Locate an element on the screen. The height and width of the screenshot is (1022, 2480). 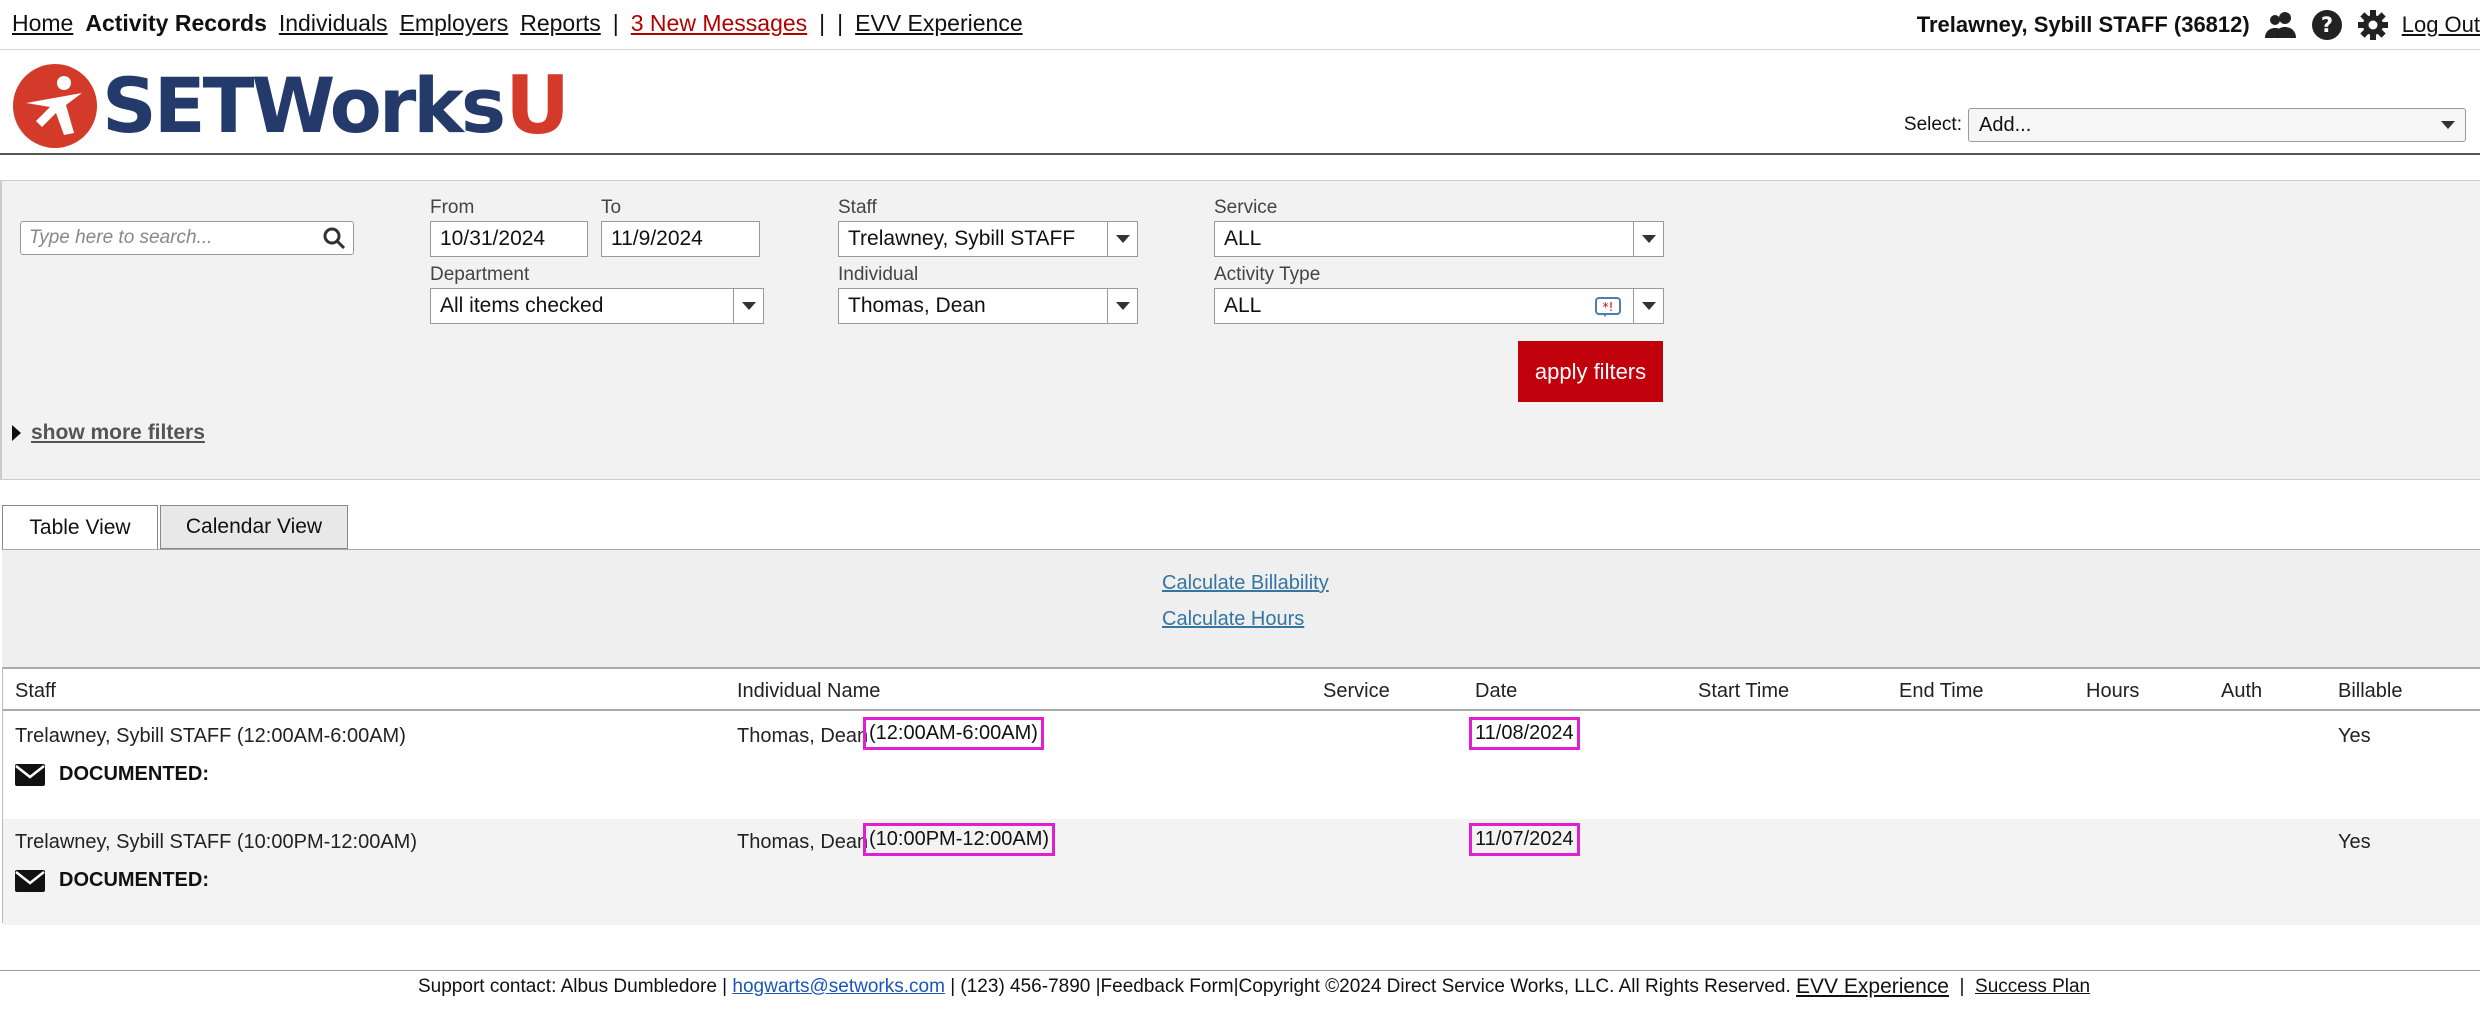
column-header-service: Service is located at coordinates (1356, 691).